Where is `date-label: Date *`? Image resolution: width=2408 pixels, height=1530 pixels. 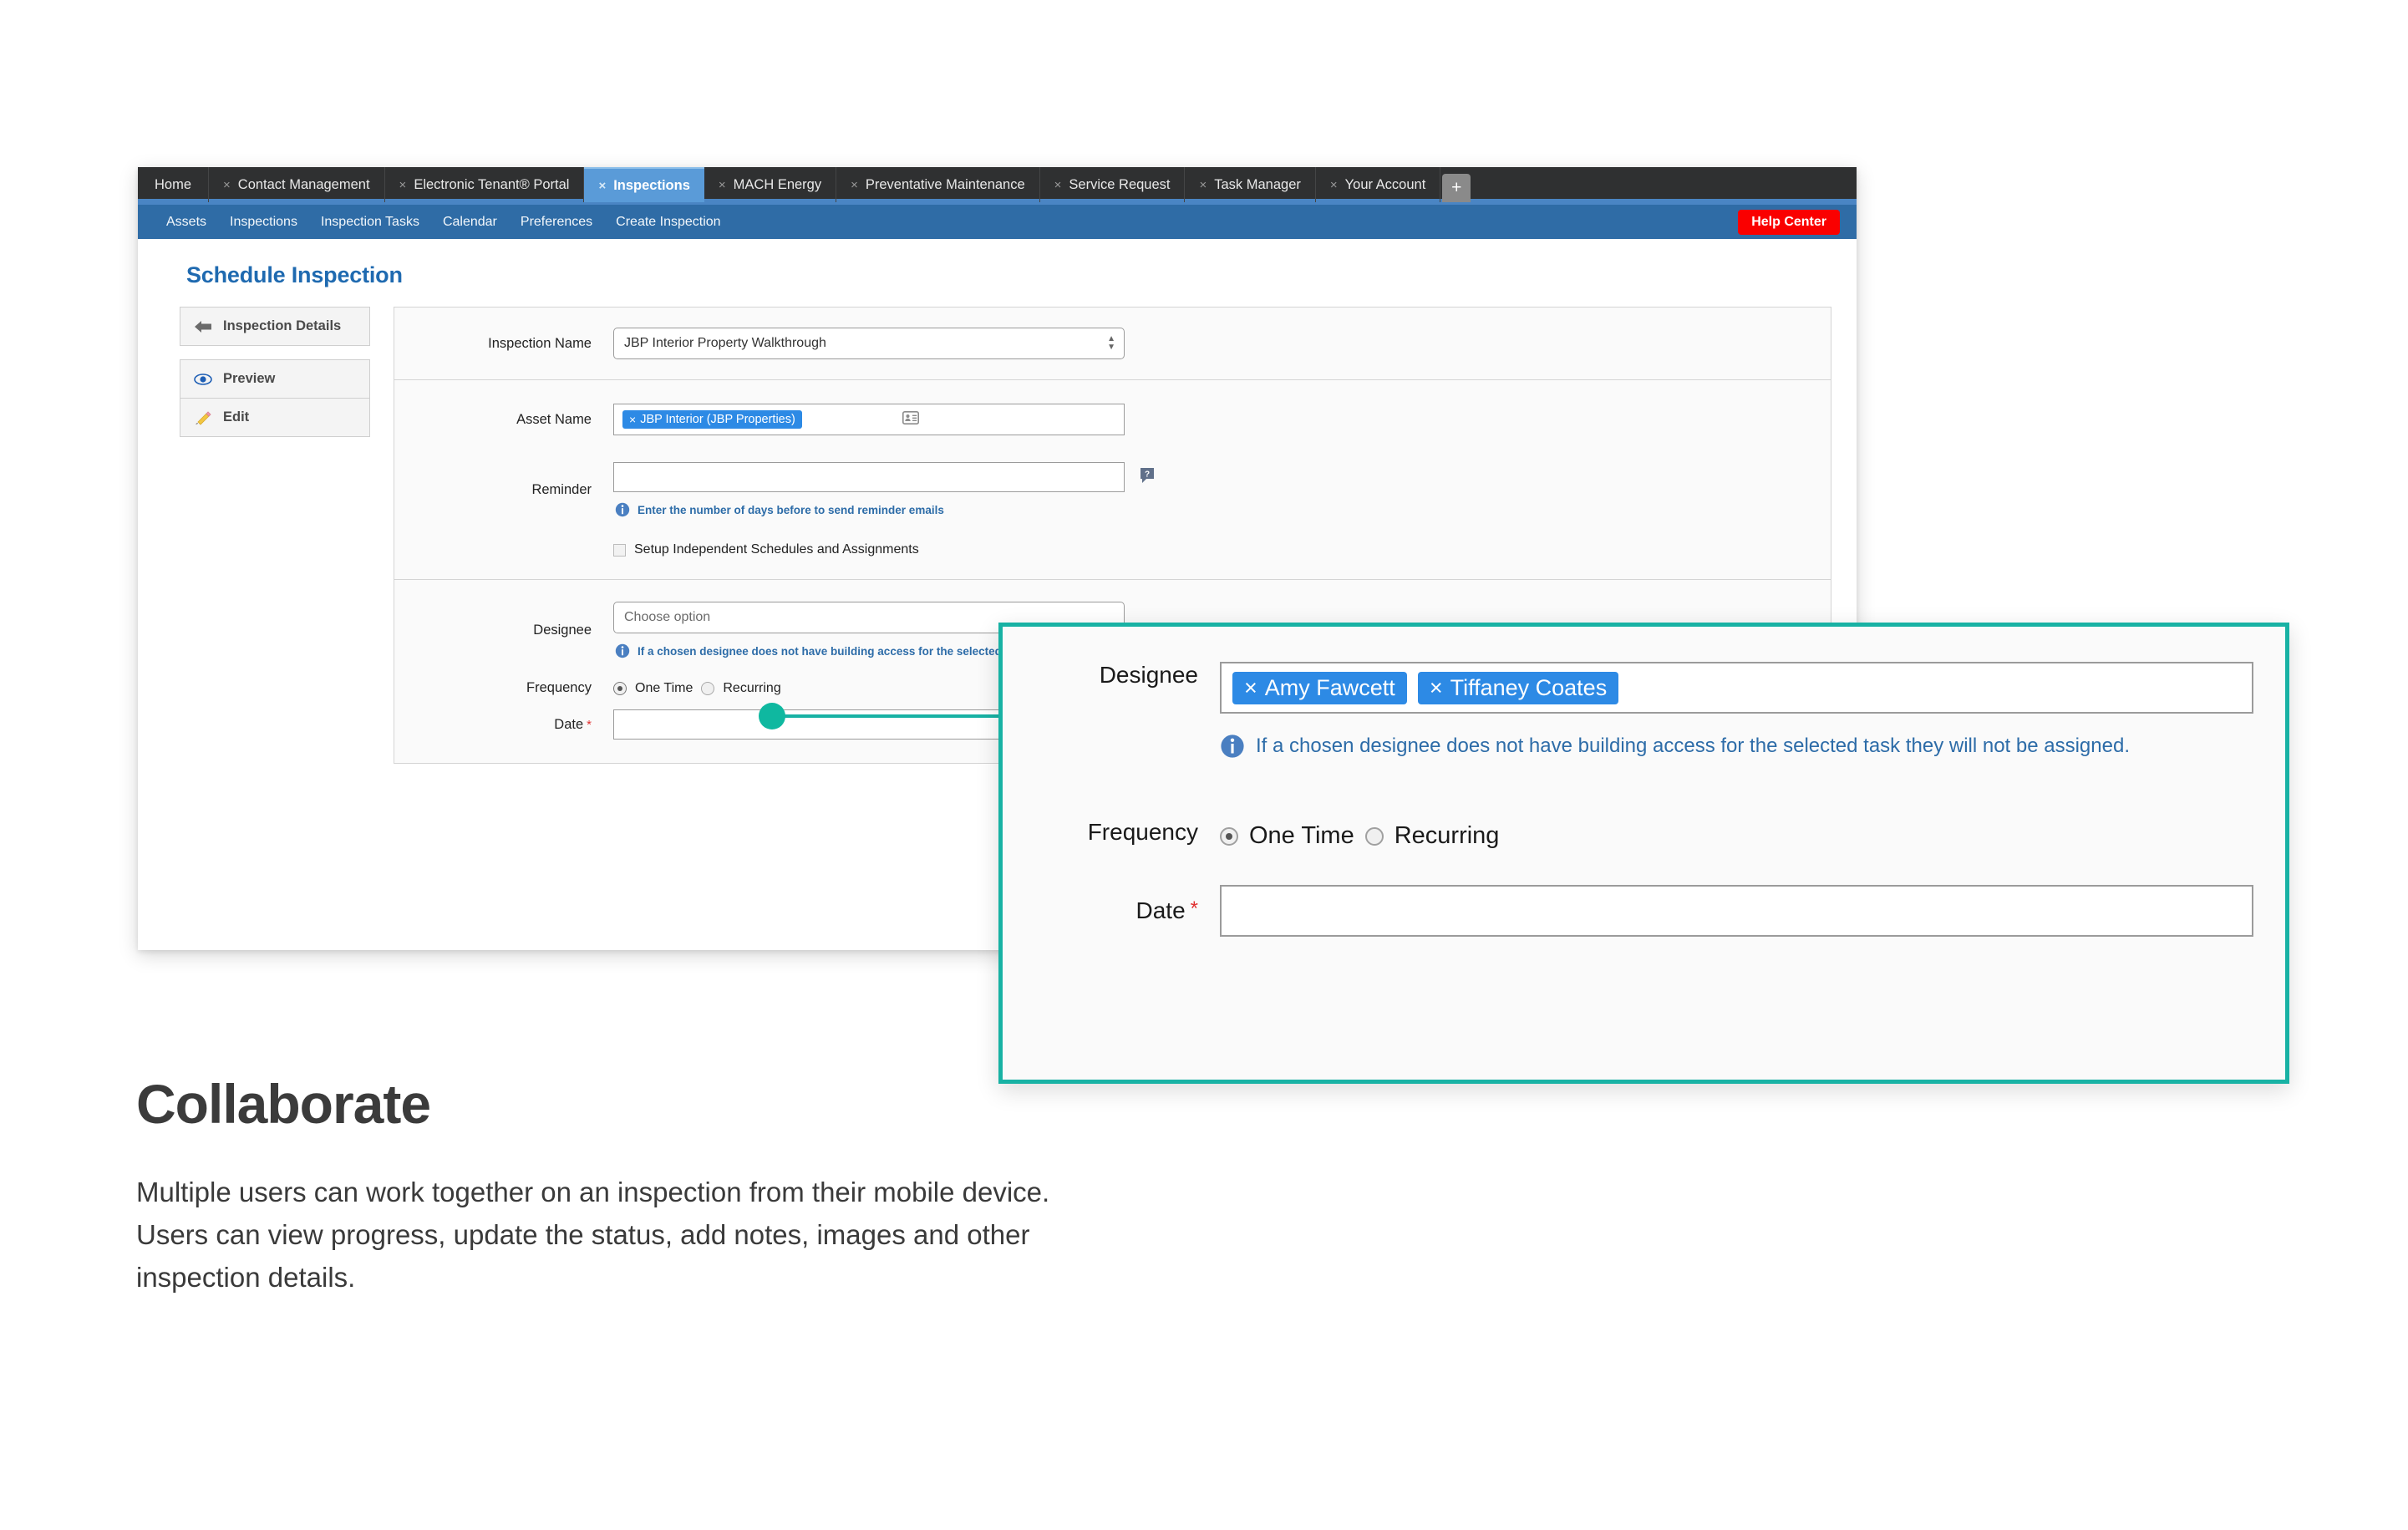 date-label: Date * is located at coordinates (504, 725).